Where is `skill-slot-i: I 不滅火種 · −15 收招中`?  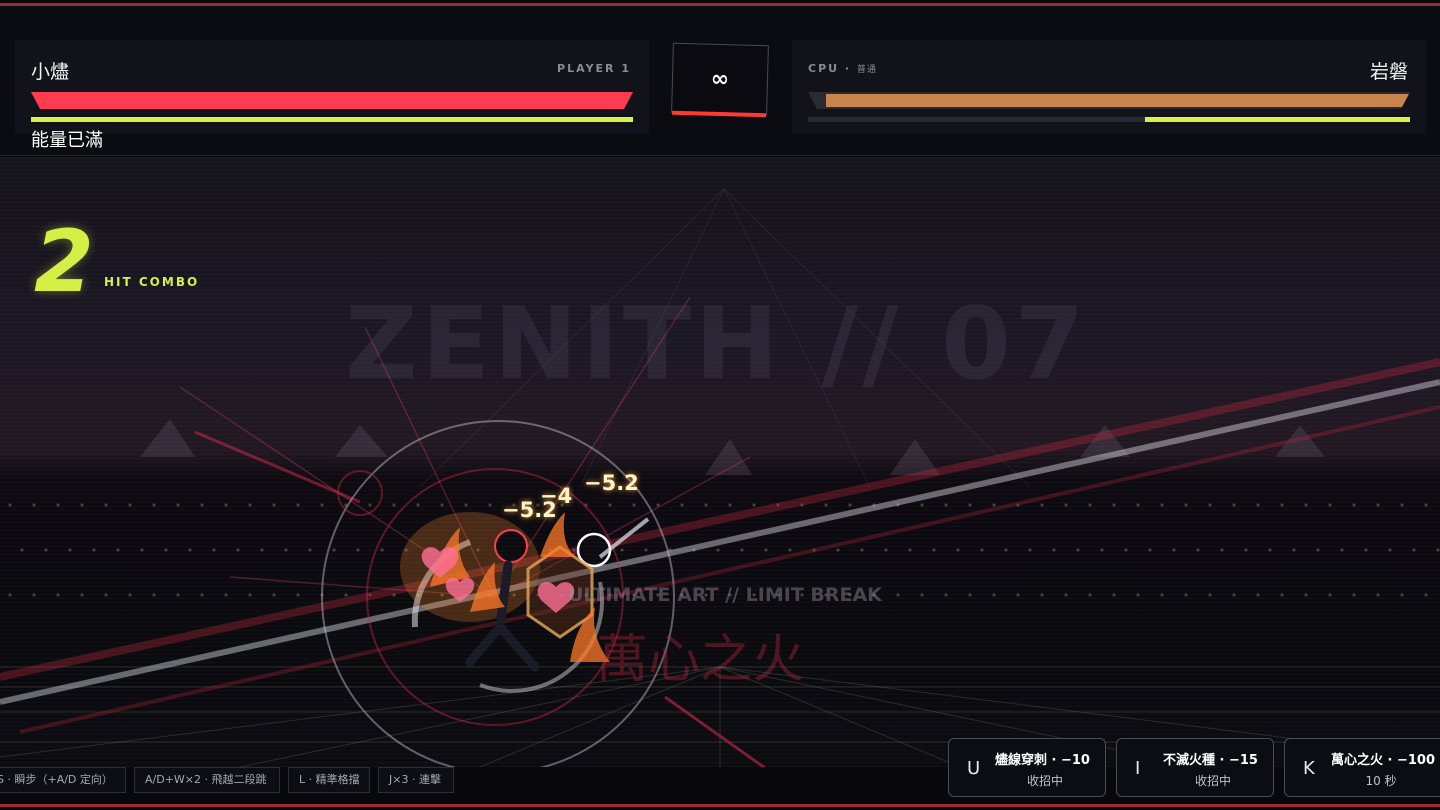 skill-slot-i: I 不滅火種 · −15 收招中 is located at coordinates (1195, 767).